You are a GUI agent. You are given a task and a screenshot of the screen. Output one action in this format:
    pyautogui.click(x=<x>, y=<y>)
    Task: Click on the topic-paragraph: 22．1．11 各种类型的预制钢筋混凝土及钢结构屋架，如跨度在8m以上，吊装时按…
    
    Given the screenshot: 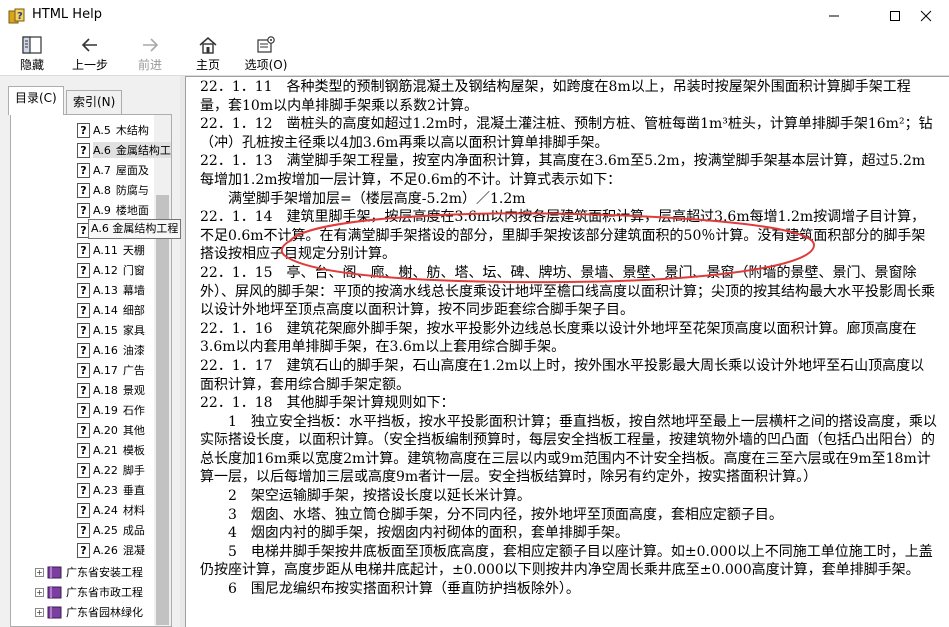 What is the action you would take?
    pyautogui.click(x=555, y=96)
    